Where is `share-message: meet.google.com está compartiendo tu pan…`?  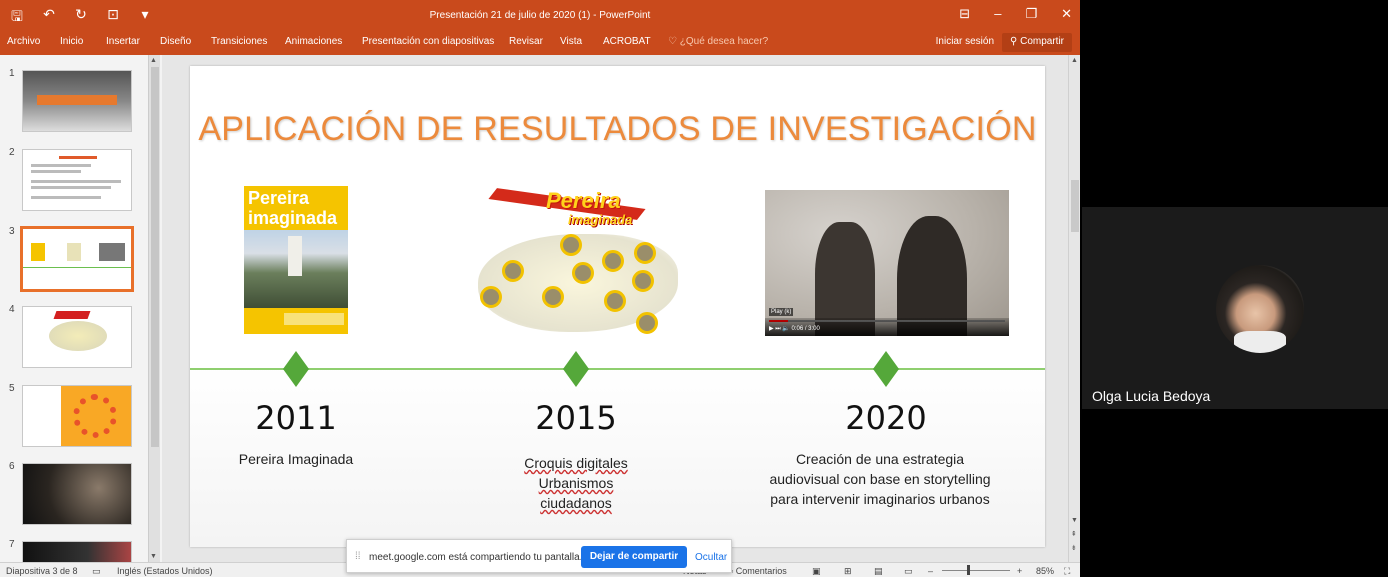 share-message: meet.google.com está compartiendo tu pan… is located at coordinates (476, 557).